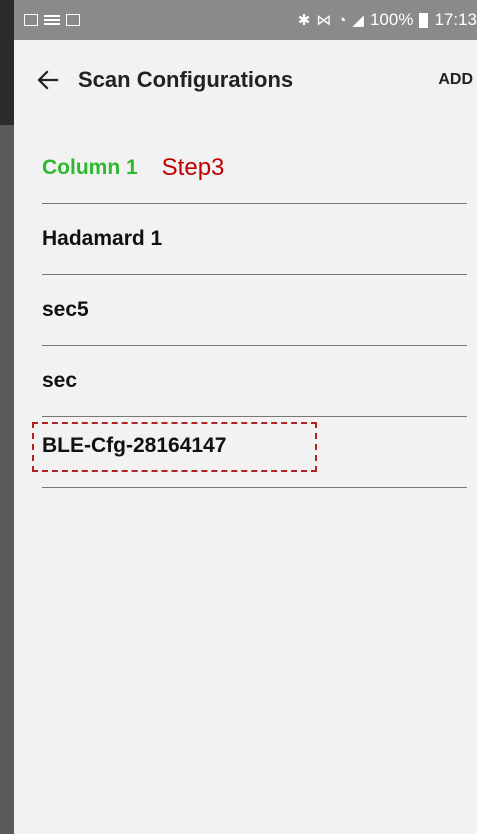  Describe the element at coordinates (134, 445) in the screenshot. I see `configuration-name: BLE-Cfg-28164147` at that location.